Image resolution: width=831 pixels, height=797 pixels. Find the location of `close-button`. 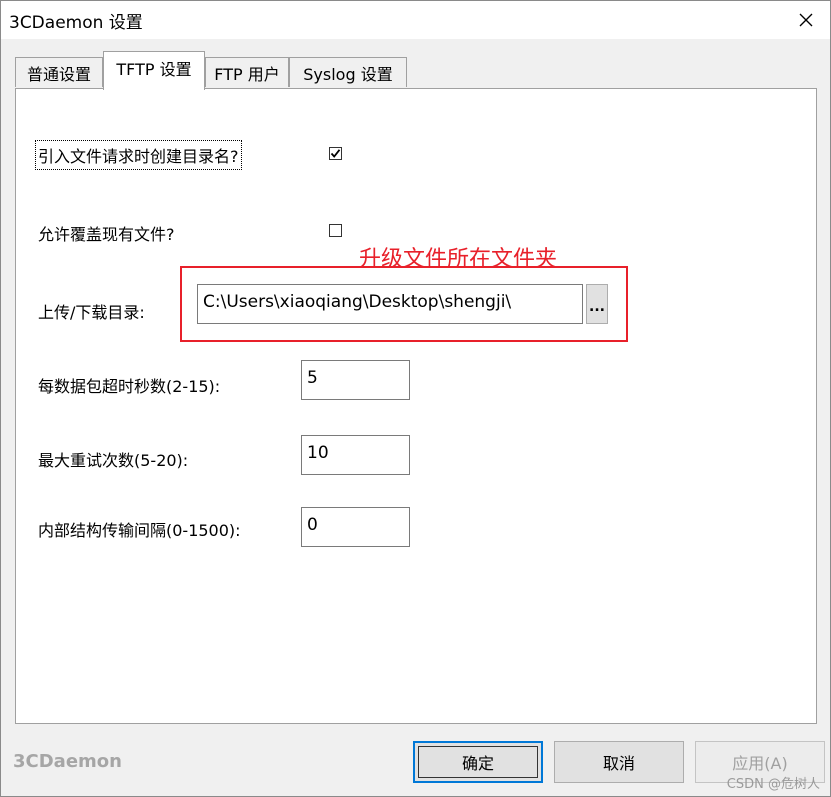

close-button is located at coordinates (806, 20).